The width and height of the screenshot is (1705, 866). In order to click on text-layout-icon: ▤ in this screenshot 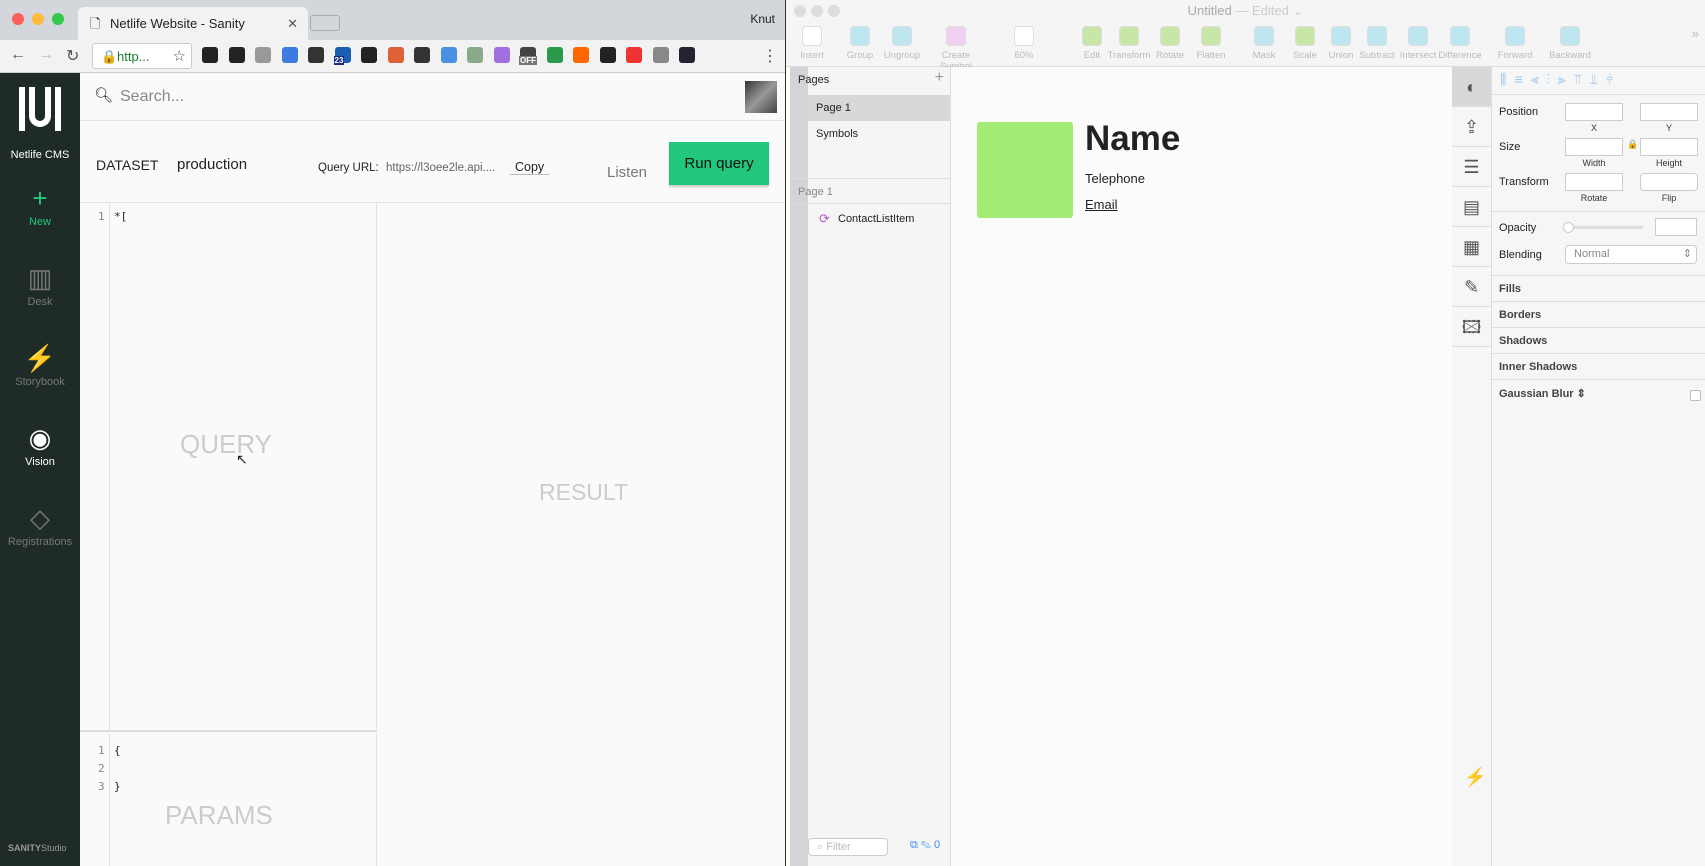, I will do `click(1471, 207)`.